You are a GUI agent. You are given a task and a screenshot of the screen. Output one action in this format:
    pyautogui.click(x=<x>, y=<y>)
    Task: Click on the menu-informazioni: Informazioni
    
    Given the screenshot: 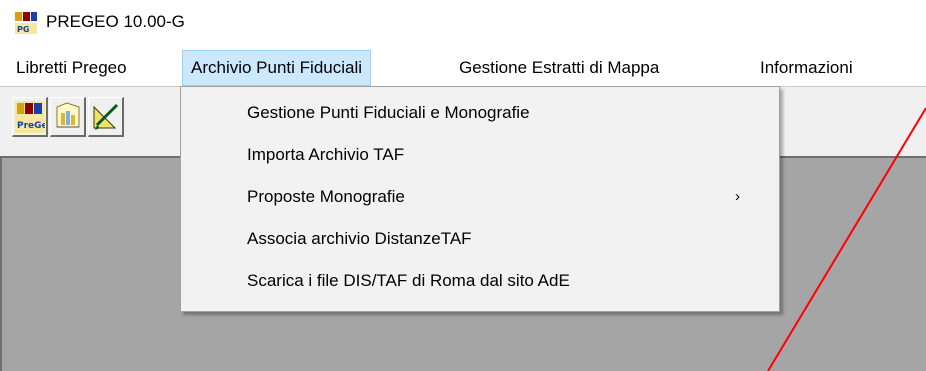 What is the action you would take?
    pyautogui.click(x=806, y=68)
    